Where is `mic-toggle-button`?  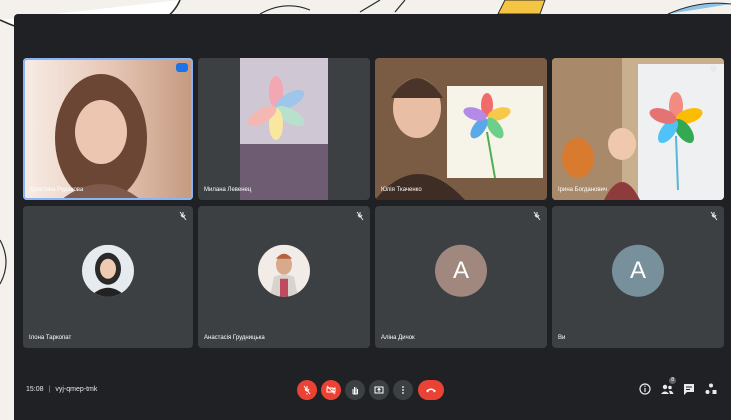 mic-toggle-button is located at coordinates (307, 390).